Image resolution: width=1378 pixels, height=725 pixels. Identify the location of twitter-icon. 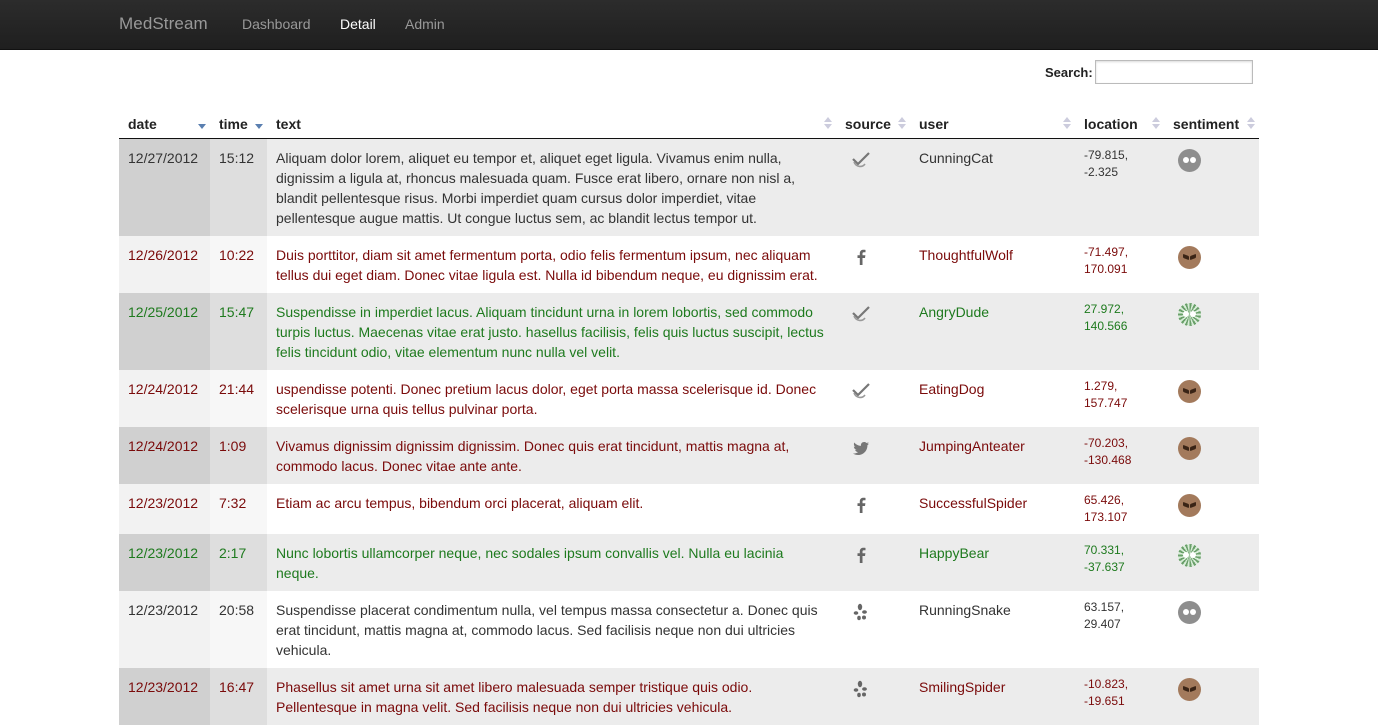
(861, 448).